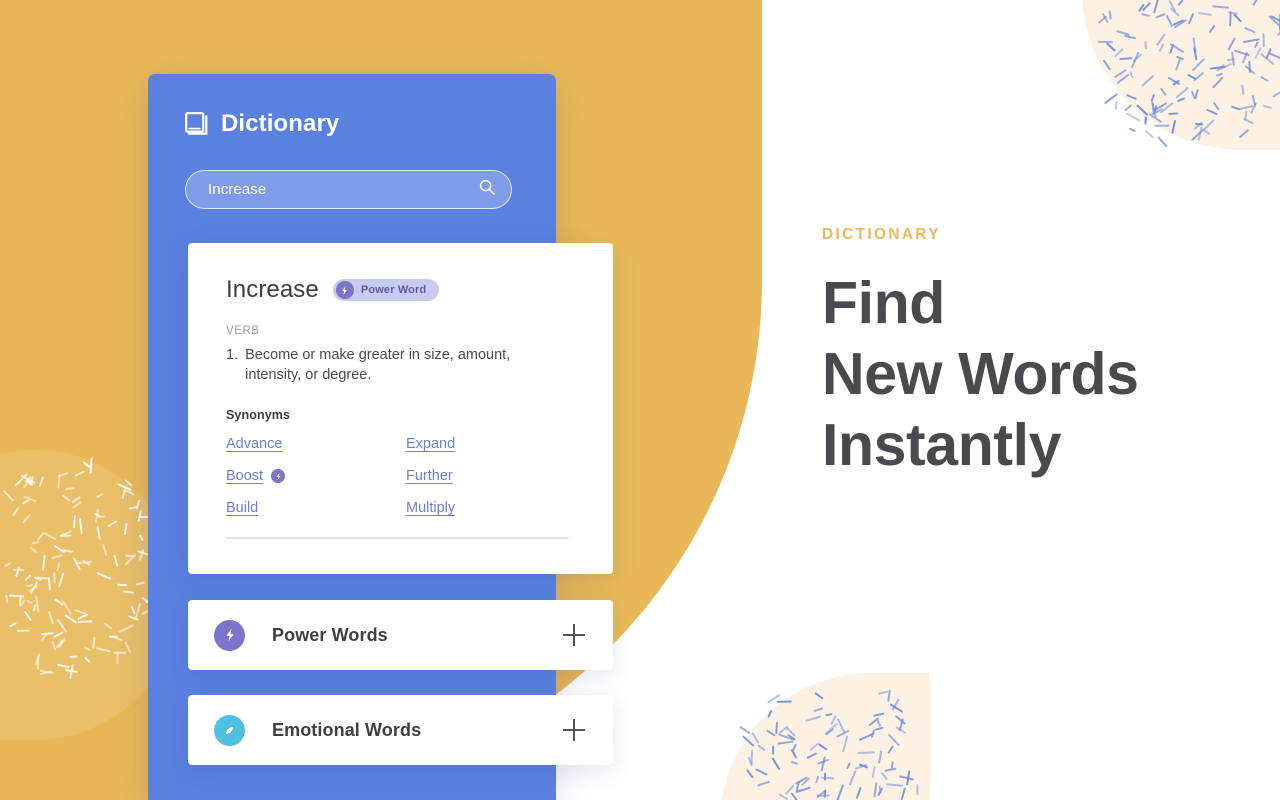 The height and width of the screenshot is (800, 1280). I want to click on search-input-value: Increase, so click(237, 189).